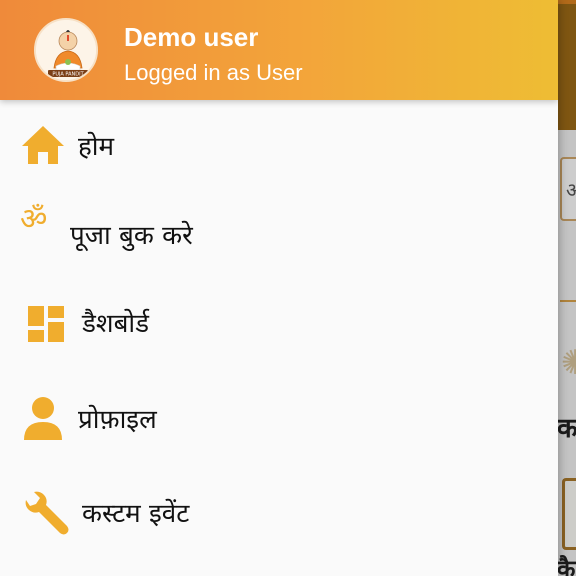 This screenshot has height=576, width=576. I want to click on menu-item-label: कस्टम इवेंट, so click(136, 514).